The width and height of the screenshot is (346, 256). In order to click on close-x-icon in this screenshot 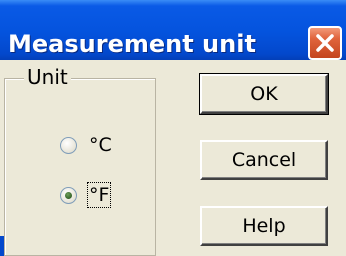, I will do `click(325, 43)`.